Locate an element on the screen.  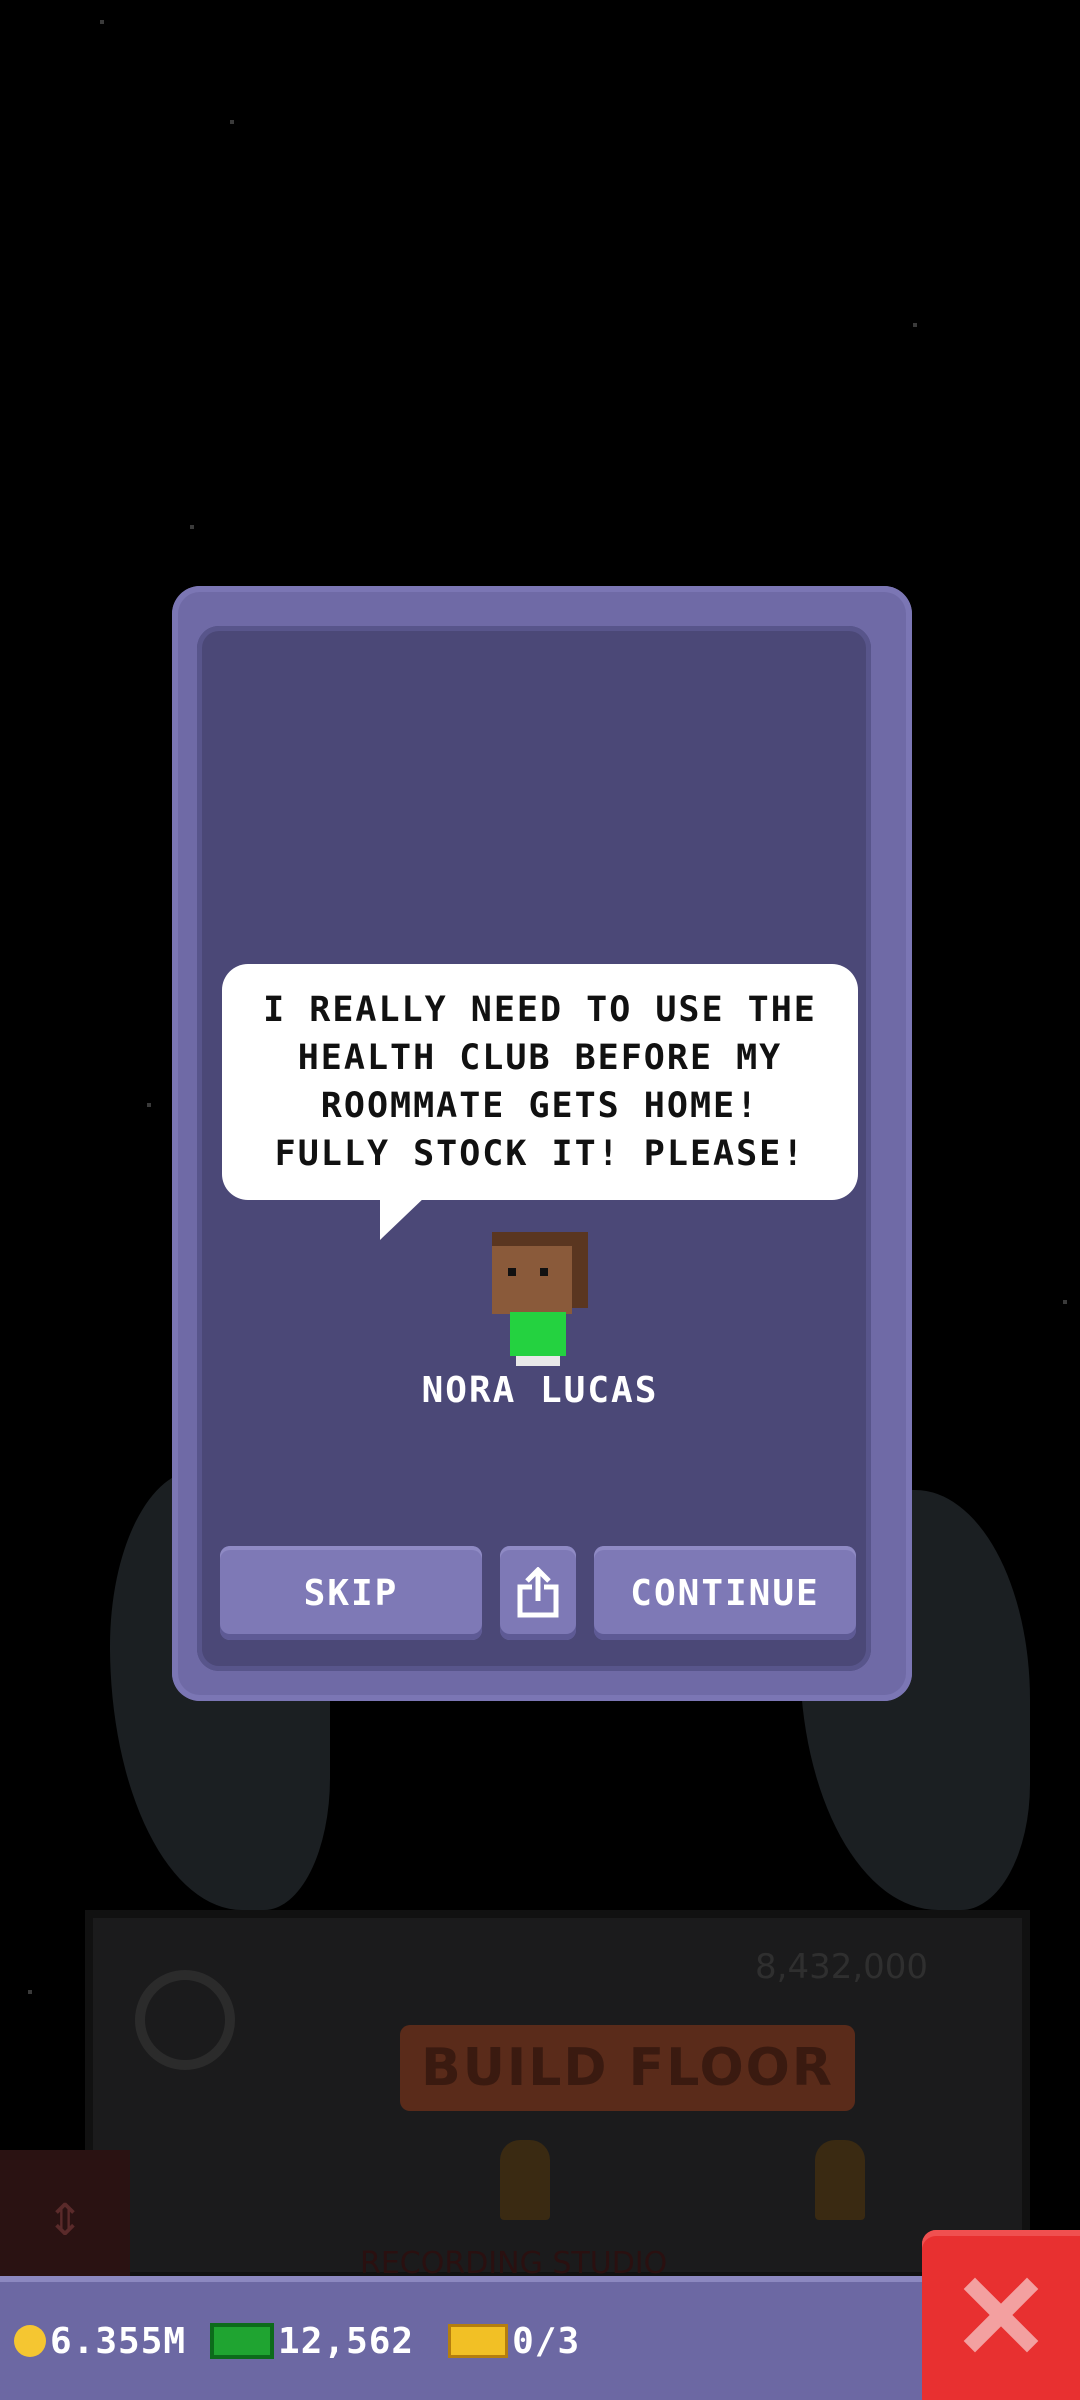
tickets-value: 0/3 is located at coordinates (546, 2341).